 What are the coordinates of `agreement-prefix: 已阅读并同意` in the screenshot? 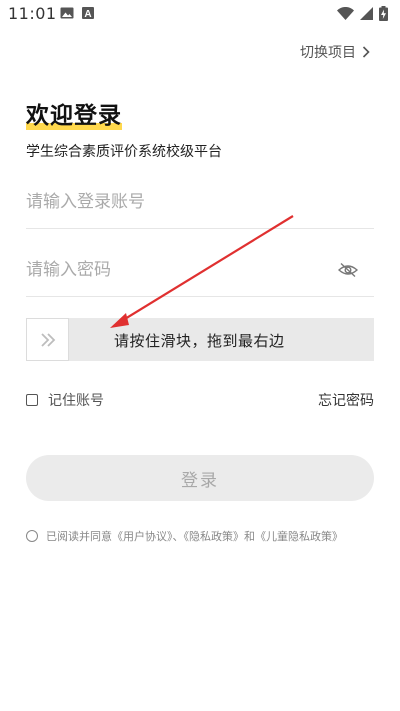 It's located at (79, 536).